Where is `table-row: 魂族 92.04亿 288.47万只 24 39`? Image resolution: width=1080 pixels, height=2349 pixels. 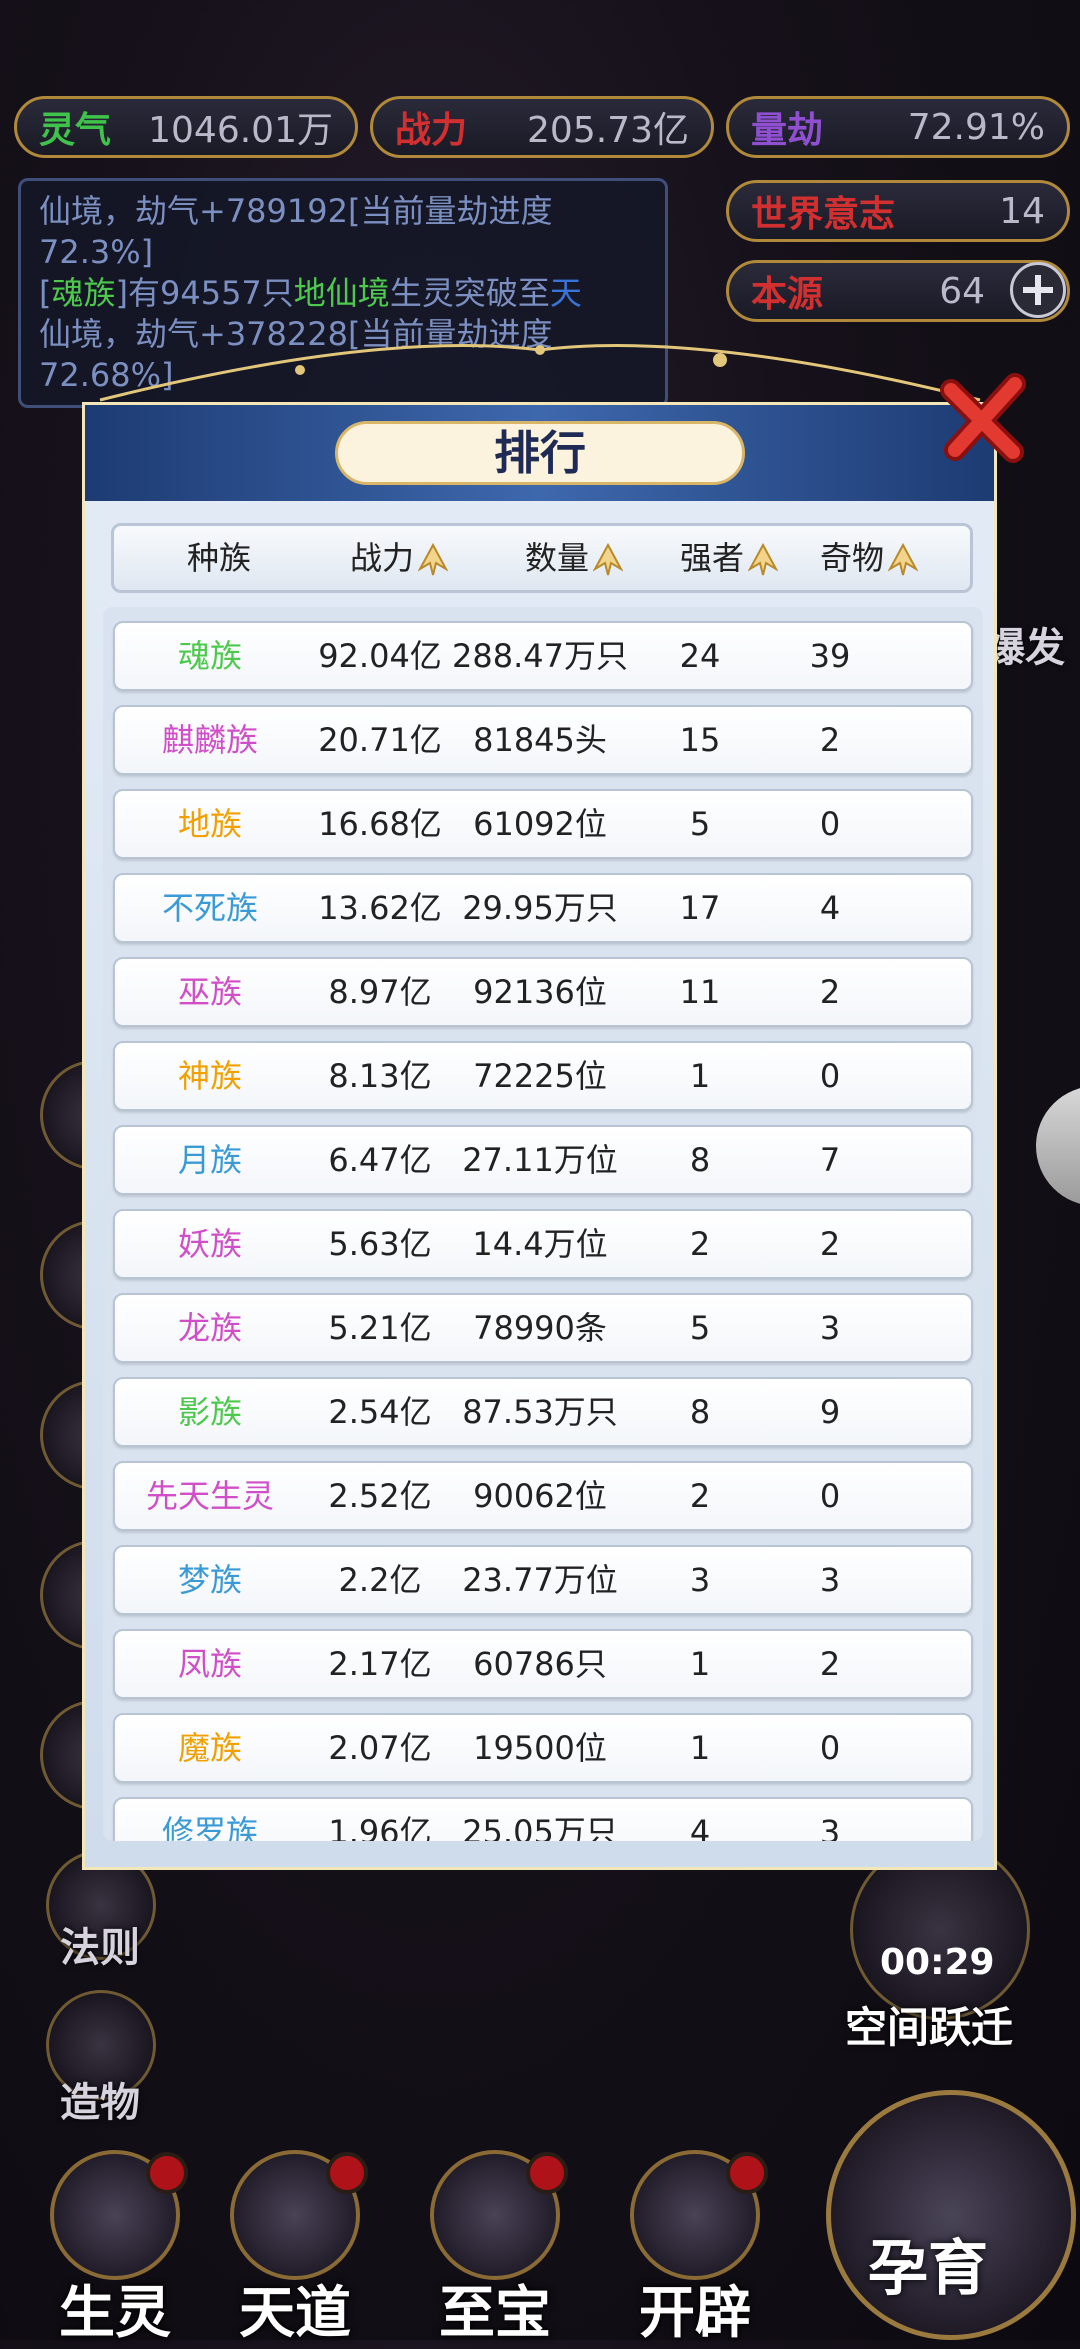 table-row: 魂族 92.04亿 288.47万只 24 39 is located at coordinates (543, 656).